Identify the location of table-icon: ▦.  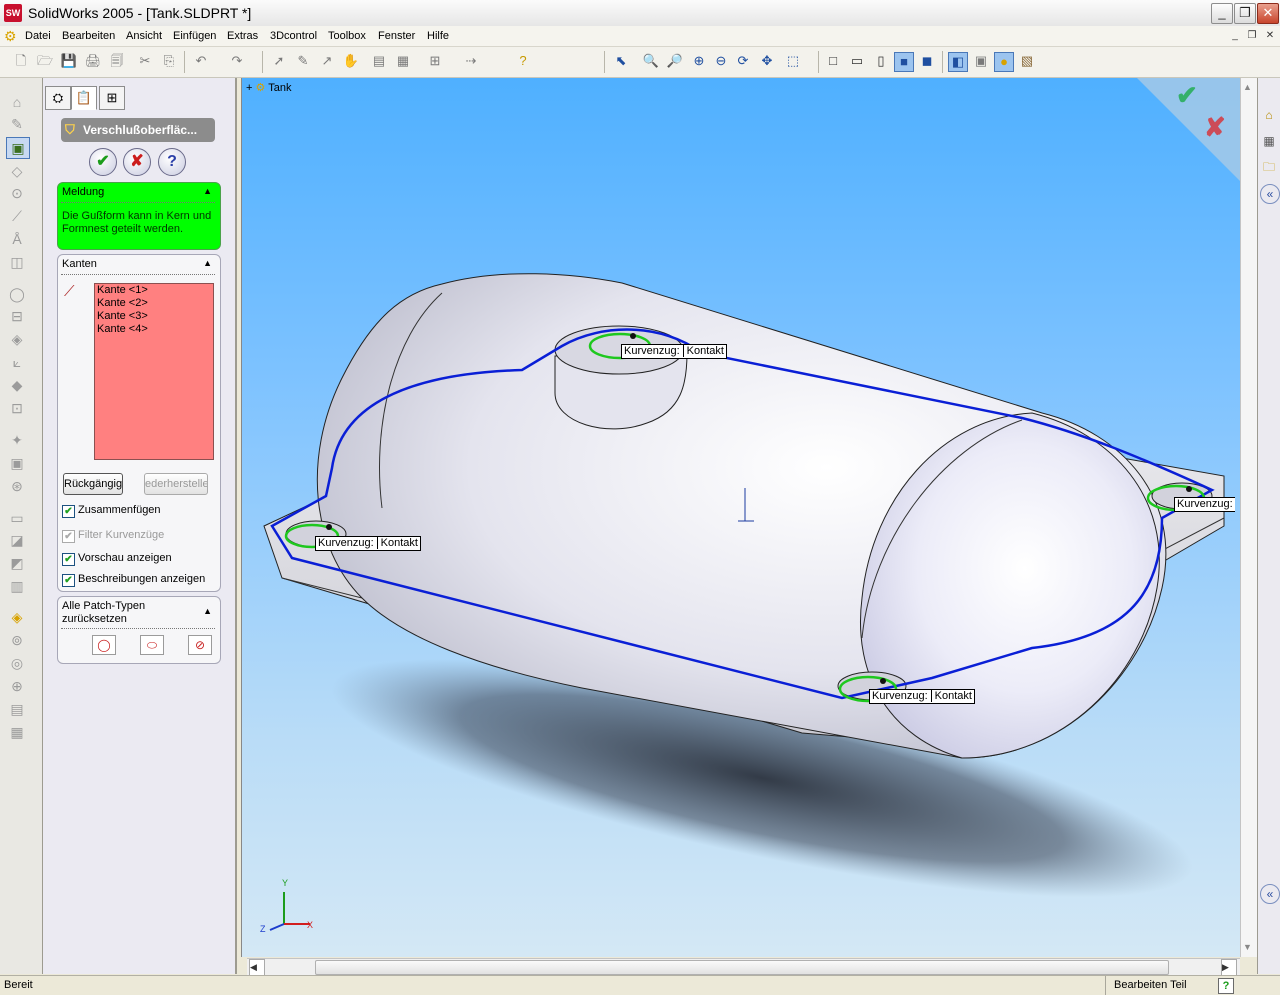
(403, 61).